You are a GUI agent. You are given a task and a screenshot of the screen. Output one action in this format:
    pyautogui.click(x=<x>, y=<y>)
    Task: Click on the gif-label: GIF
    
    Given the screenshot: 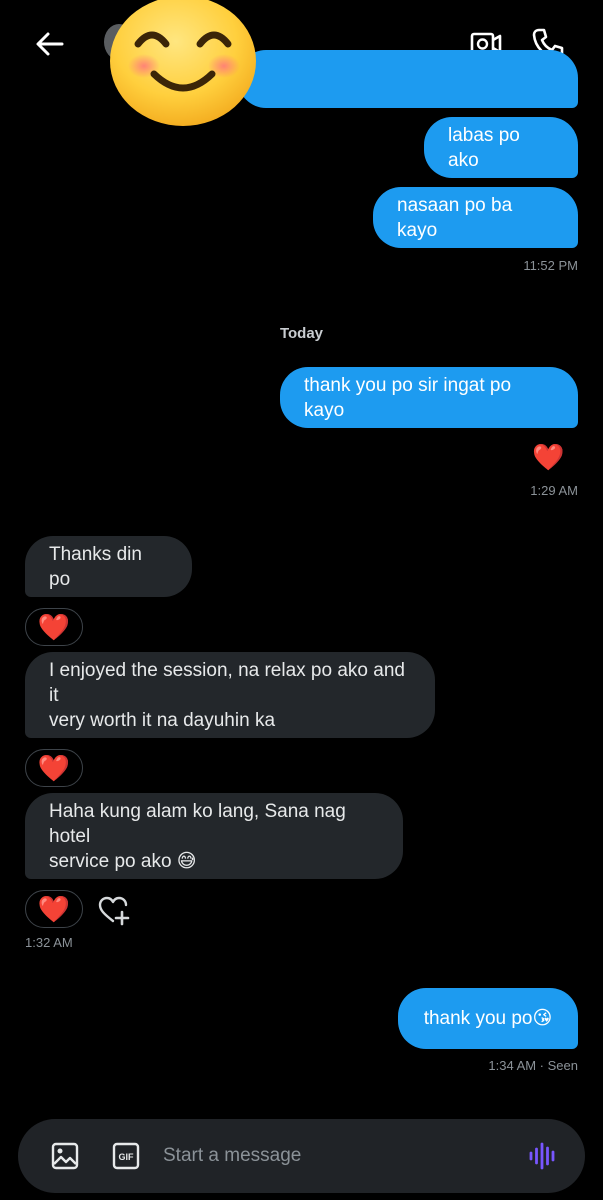 What is the action you would take?
    pyautogui.click(x=127, y=1157)
    